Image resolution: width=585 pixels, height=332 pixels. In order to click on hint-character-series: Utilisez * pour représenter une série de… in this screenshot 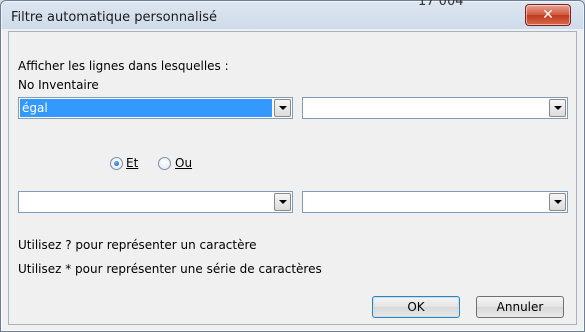, I will do `click(170, 269)`.